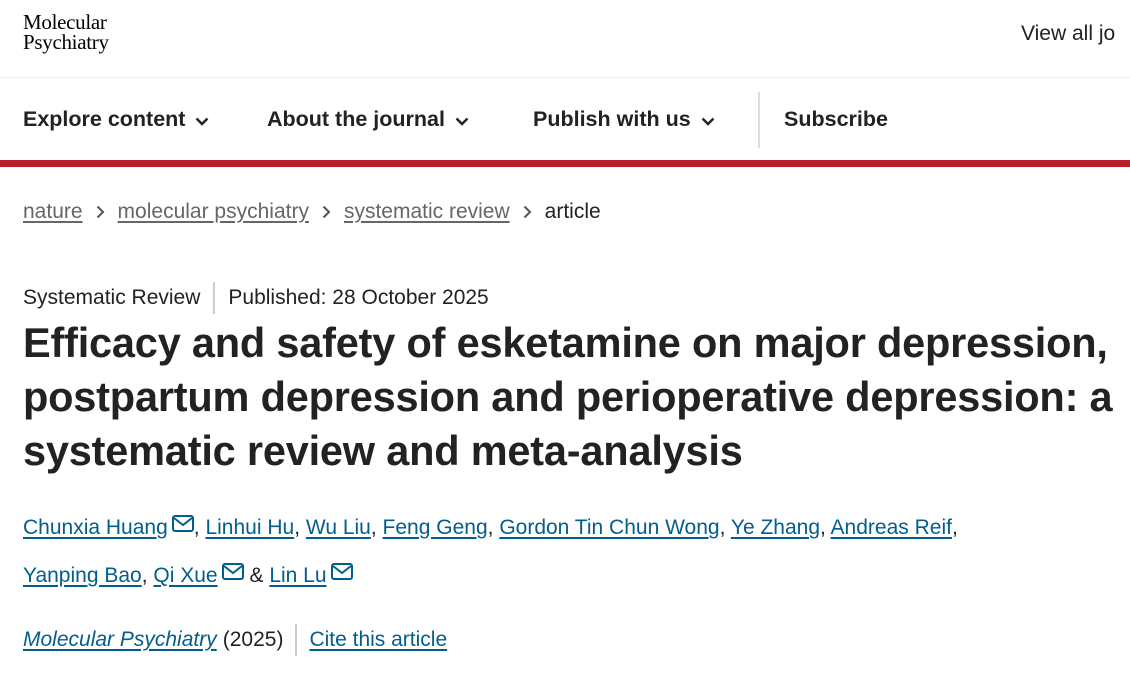 Image resolution: width=1130 pixels, height=681 pixels. I want to click on published-date: Published: 28 October 2025, so click(358, 297).